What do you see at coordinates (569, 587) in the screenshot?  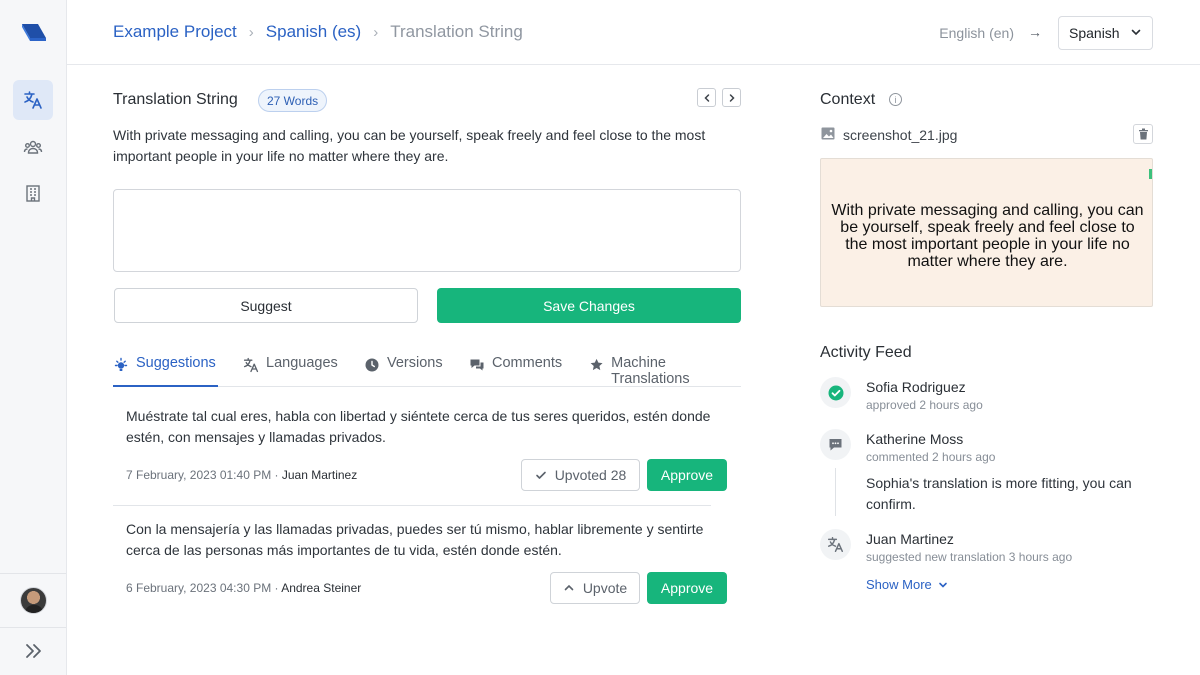 I see `chevron-up-icon` at bounding box center [569, 587].